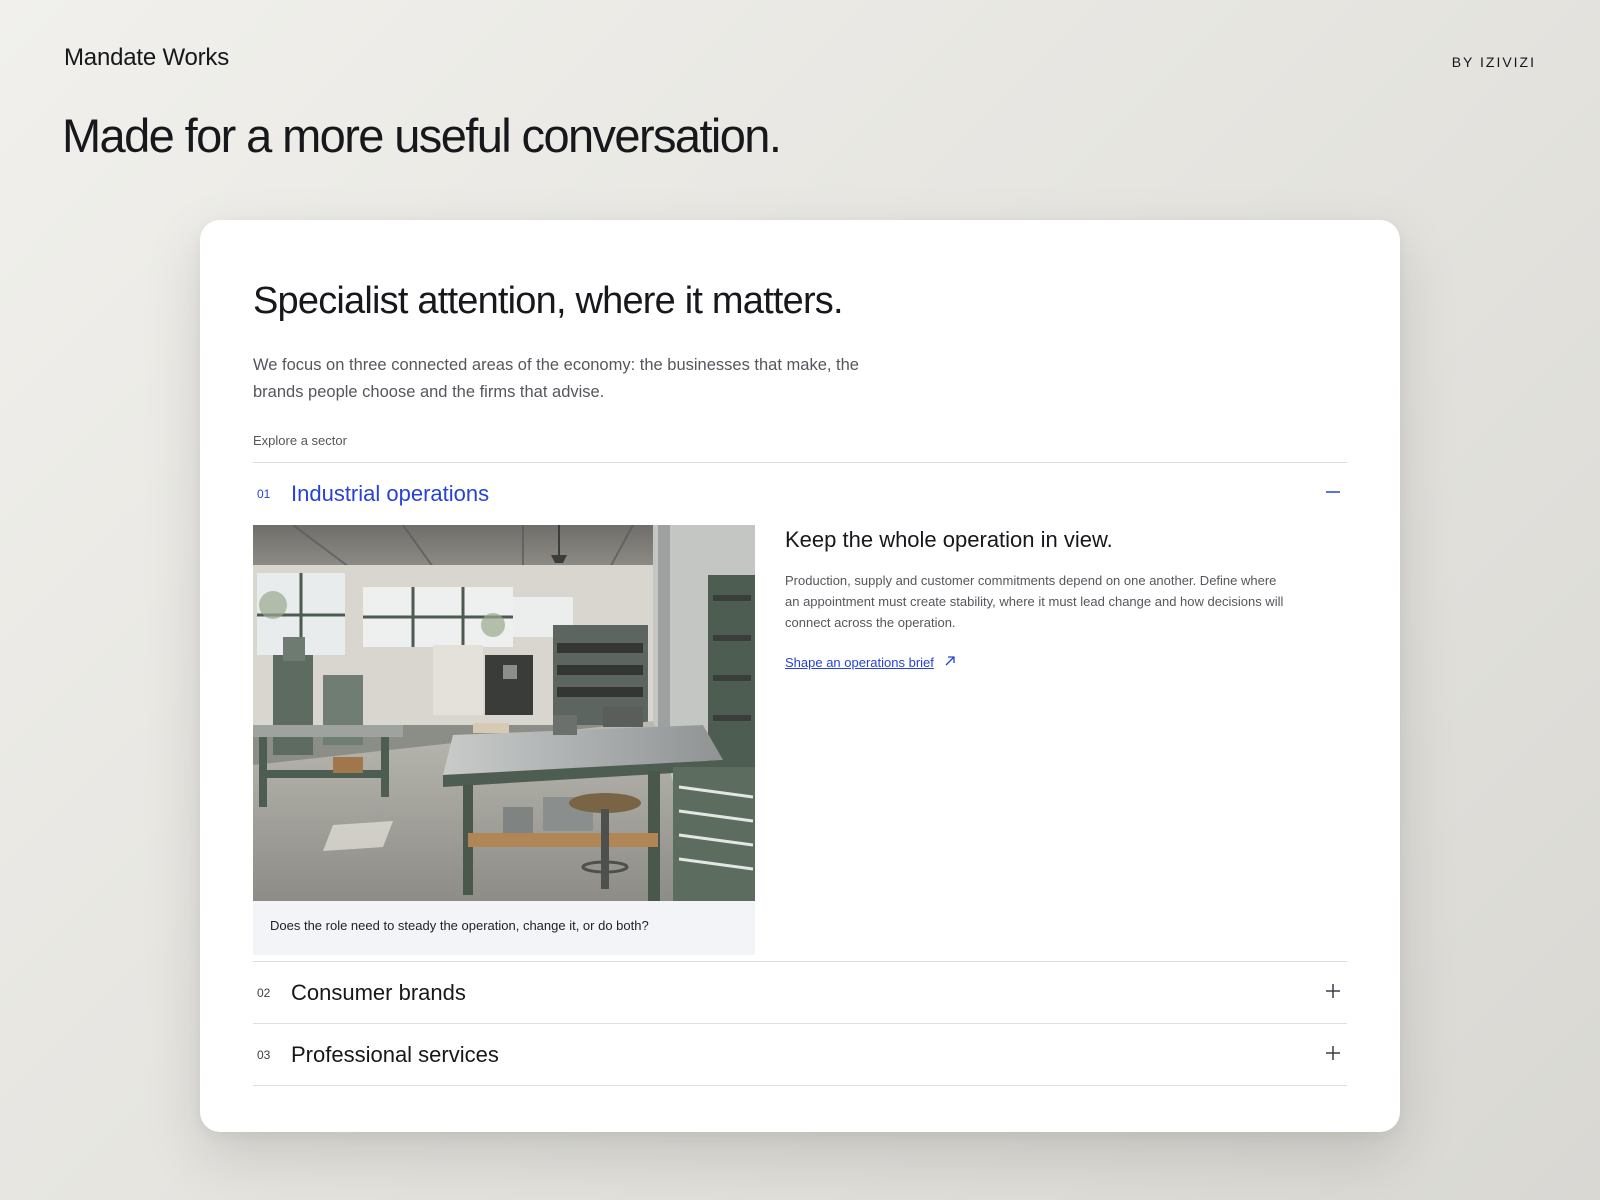  What do you see at coordinates (1333, 494) in the screenshot?
I see `minus-icon` at bounding box center [1333, 494].